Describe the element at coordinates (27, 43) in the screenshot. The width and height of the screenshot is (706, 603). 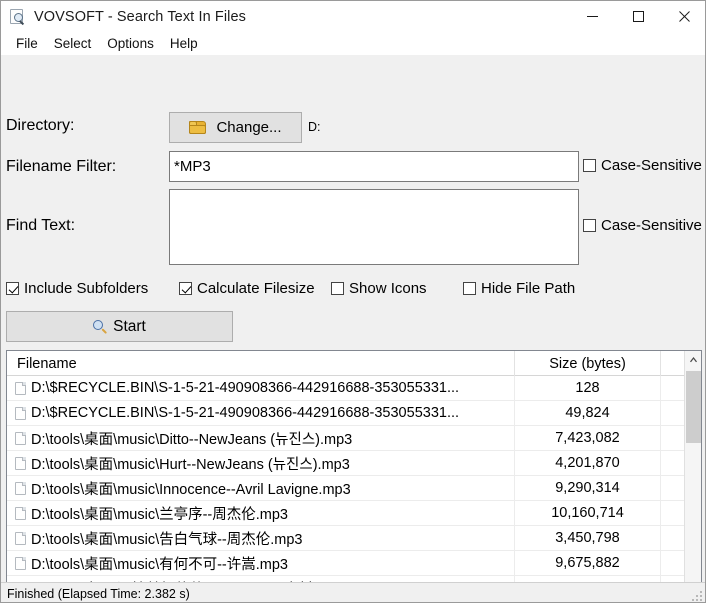
I see `menu-item-file: File` at that location.